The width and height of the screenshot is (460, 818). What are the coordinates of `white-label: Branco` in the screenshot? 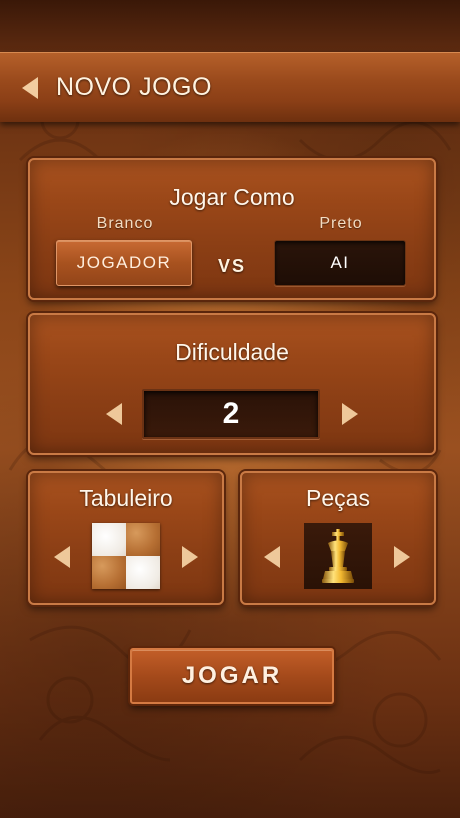 It's located at (125, 223).